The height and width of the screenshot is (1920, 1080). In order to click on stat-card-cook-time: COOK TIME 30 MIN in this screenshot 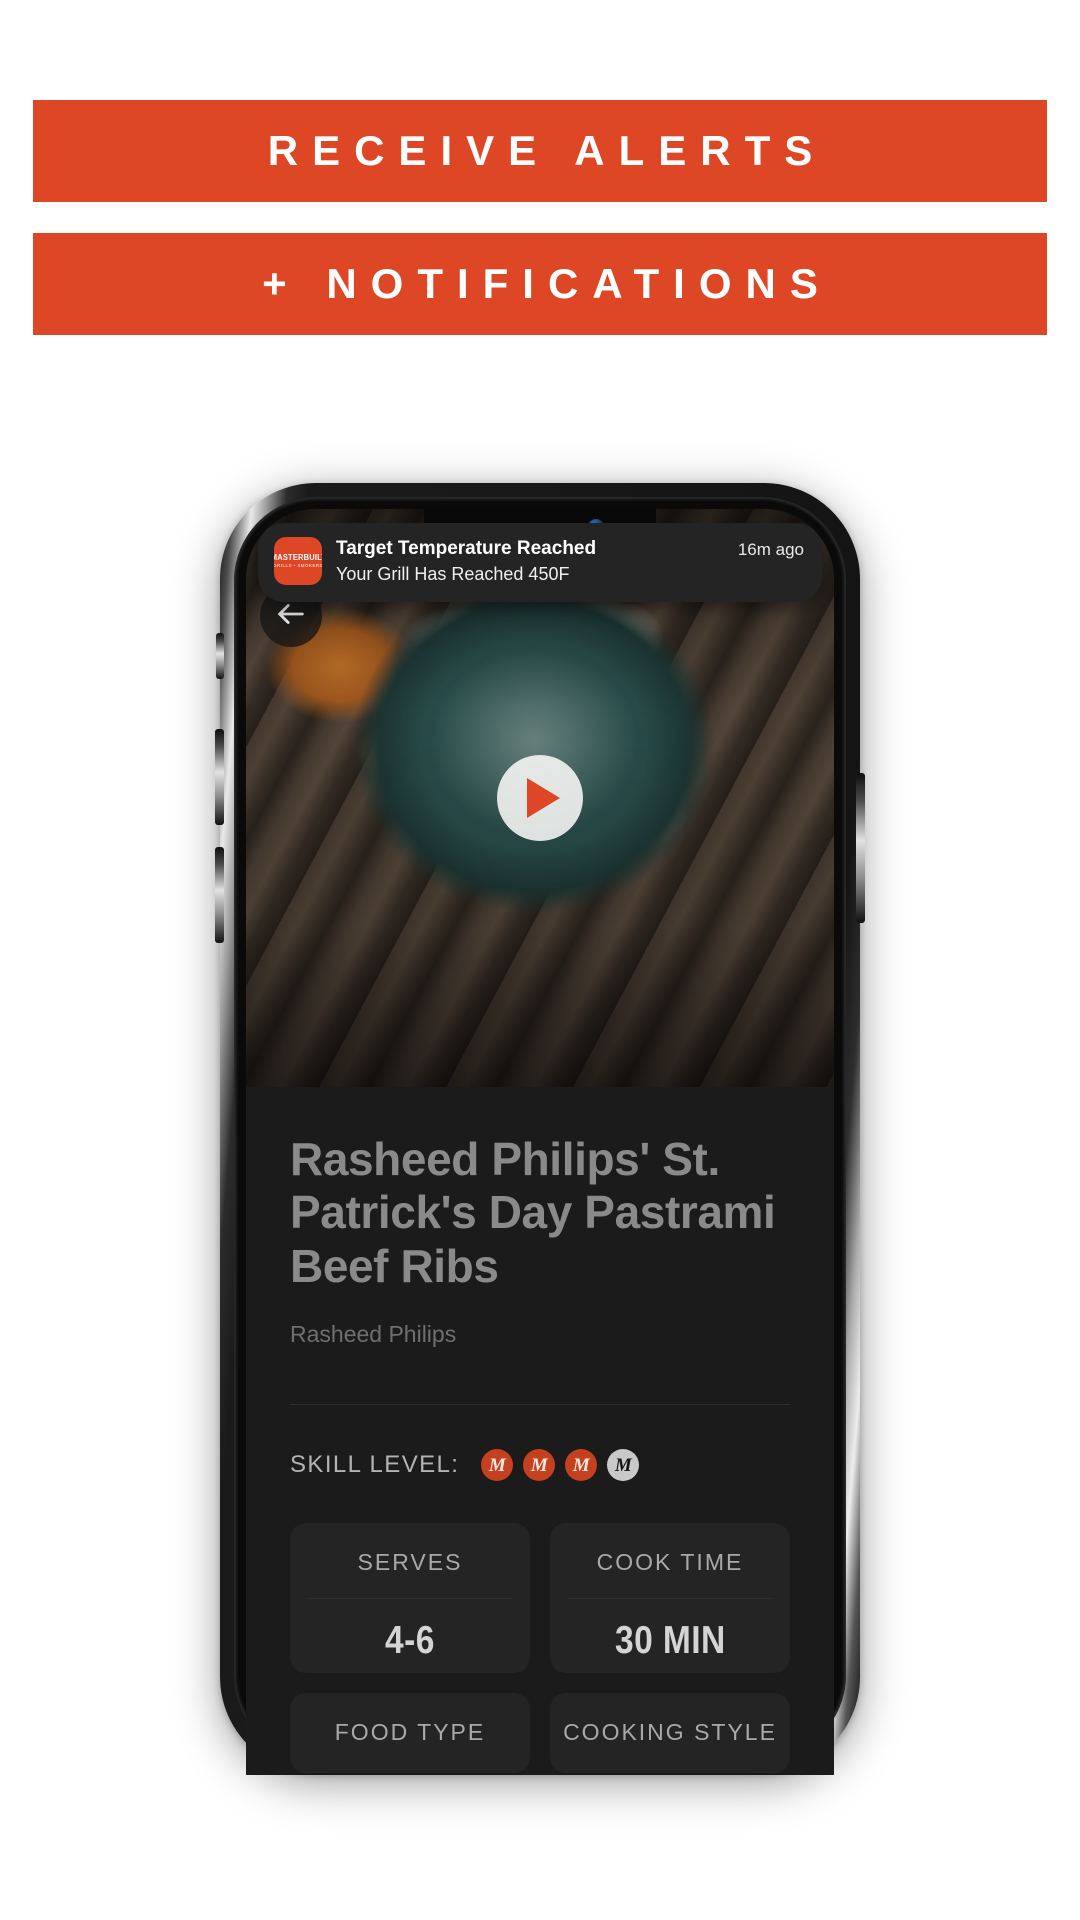, I will do `click(670, 1598)`.